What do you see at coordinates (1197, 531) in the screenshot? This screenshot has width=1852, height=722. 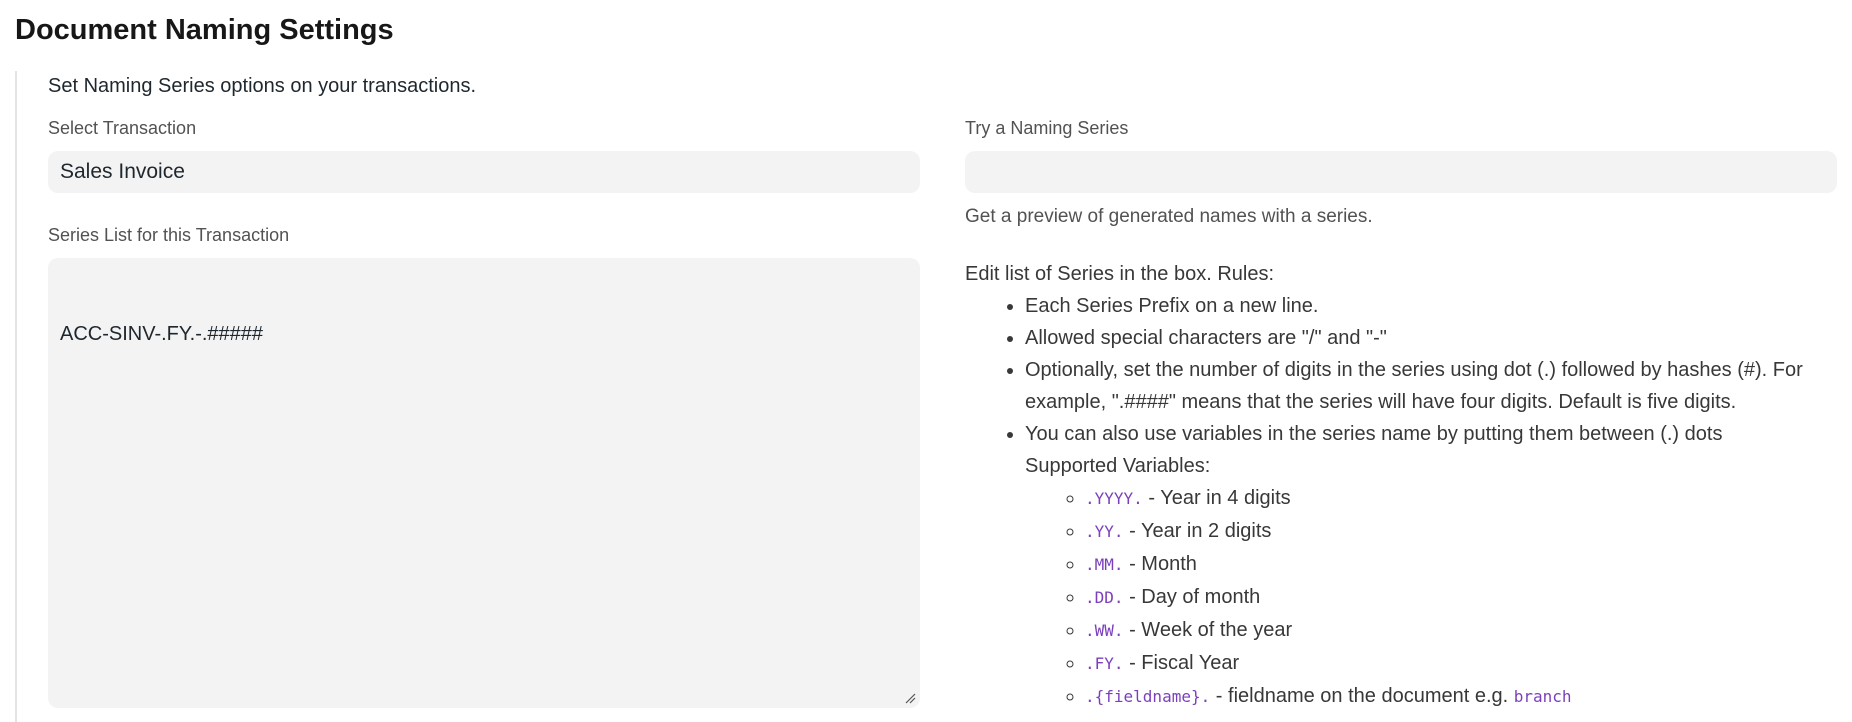 I see `variable-desc: - Year in 2 digits` at bounding box center [1197, 531].